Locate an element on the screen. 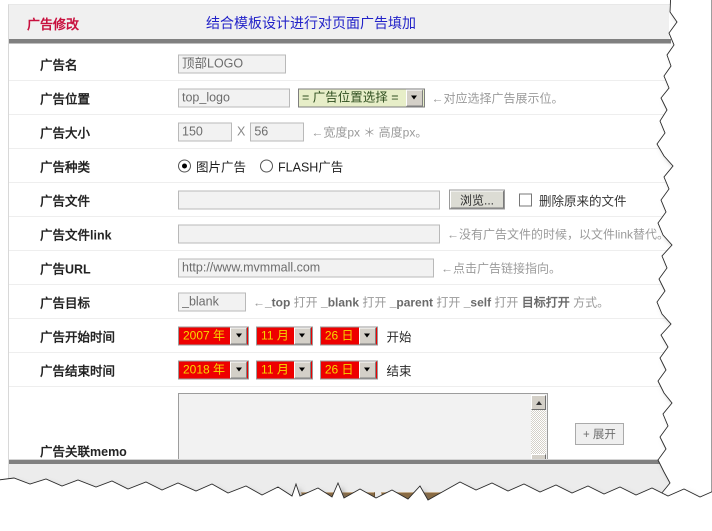 The height and width of the screenshot is (531, 712). row-ad-name: 广告名 is located at coordinates (340, 64).